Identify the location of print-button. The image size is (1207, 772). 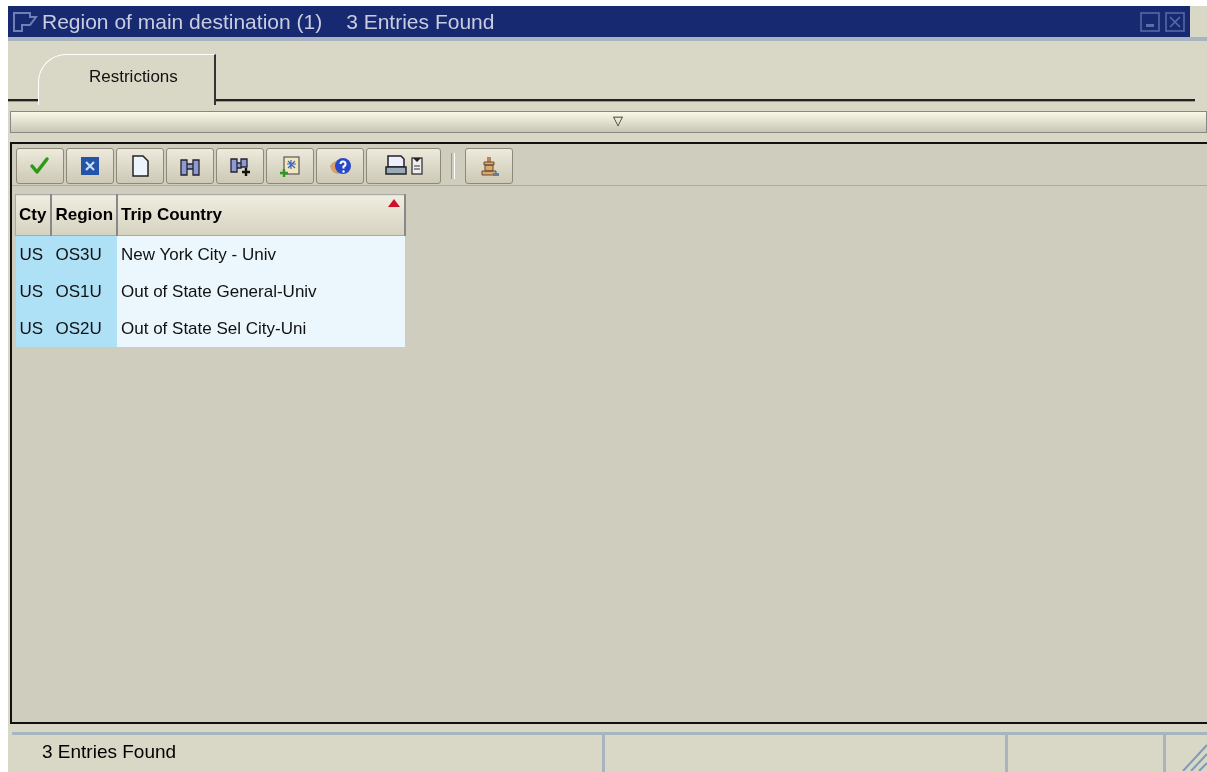
(403, 165).